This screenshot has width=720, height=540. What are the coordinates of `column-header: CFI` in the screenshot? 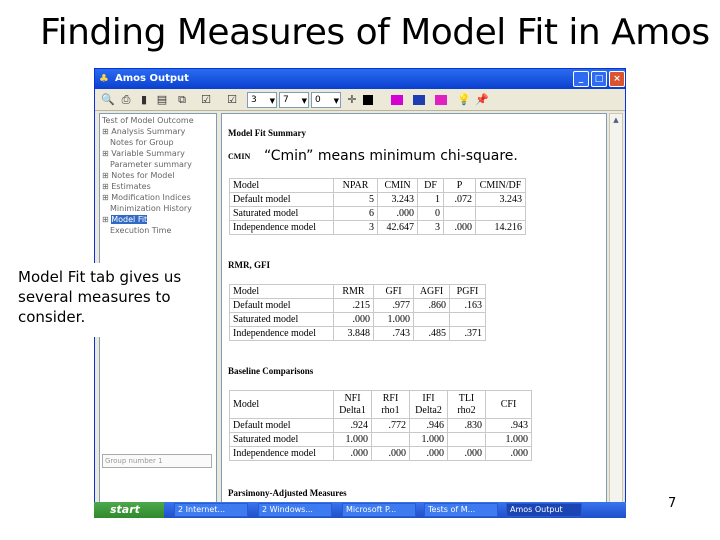 It's located at (508, 404).